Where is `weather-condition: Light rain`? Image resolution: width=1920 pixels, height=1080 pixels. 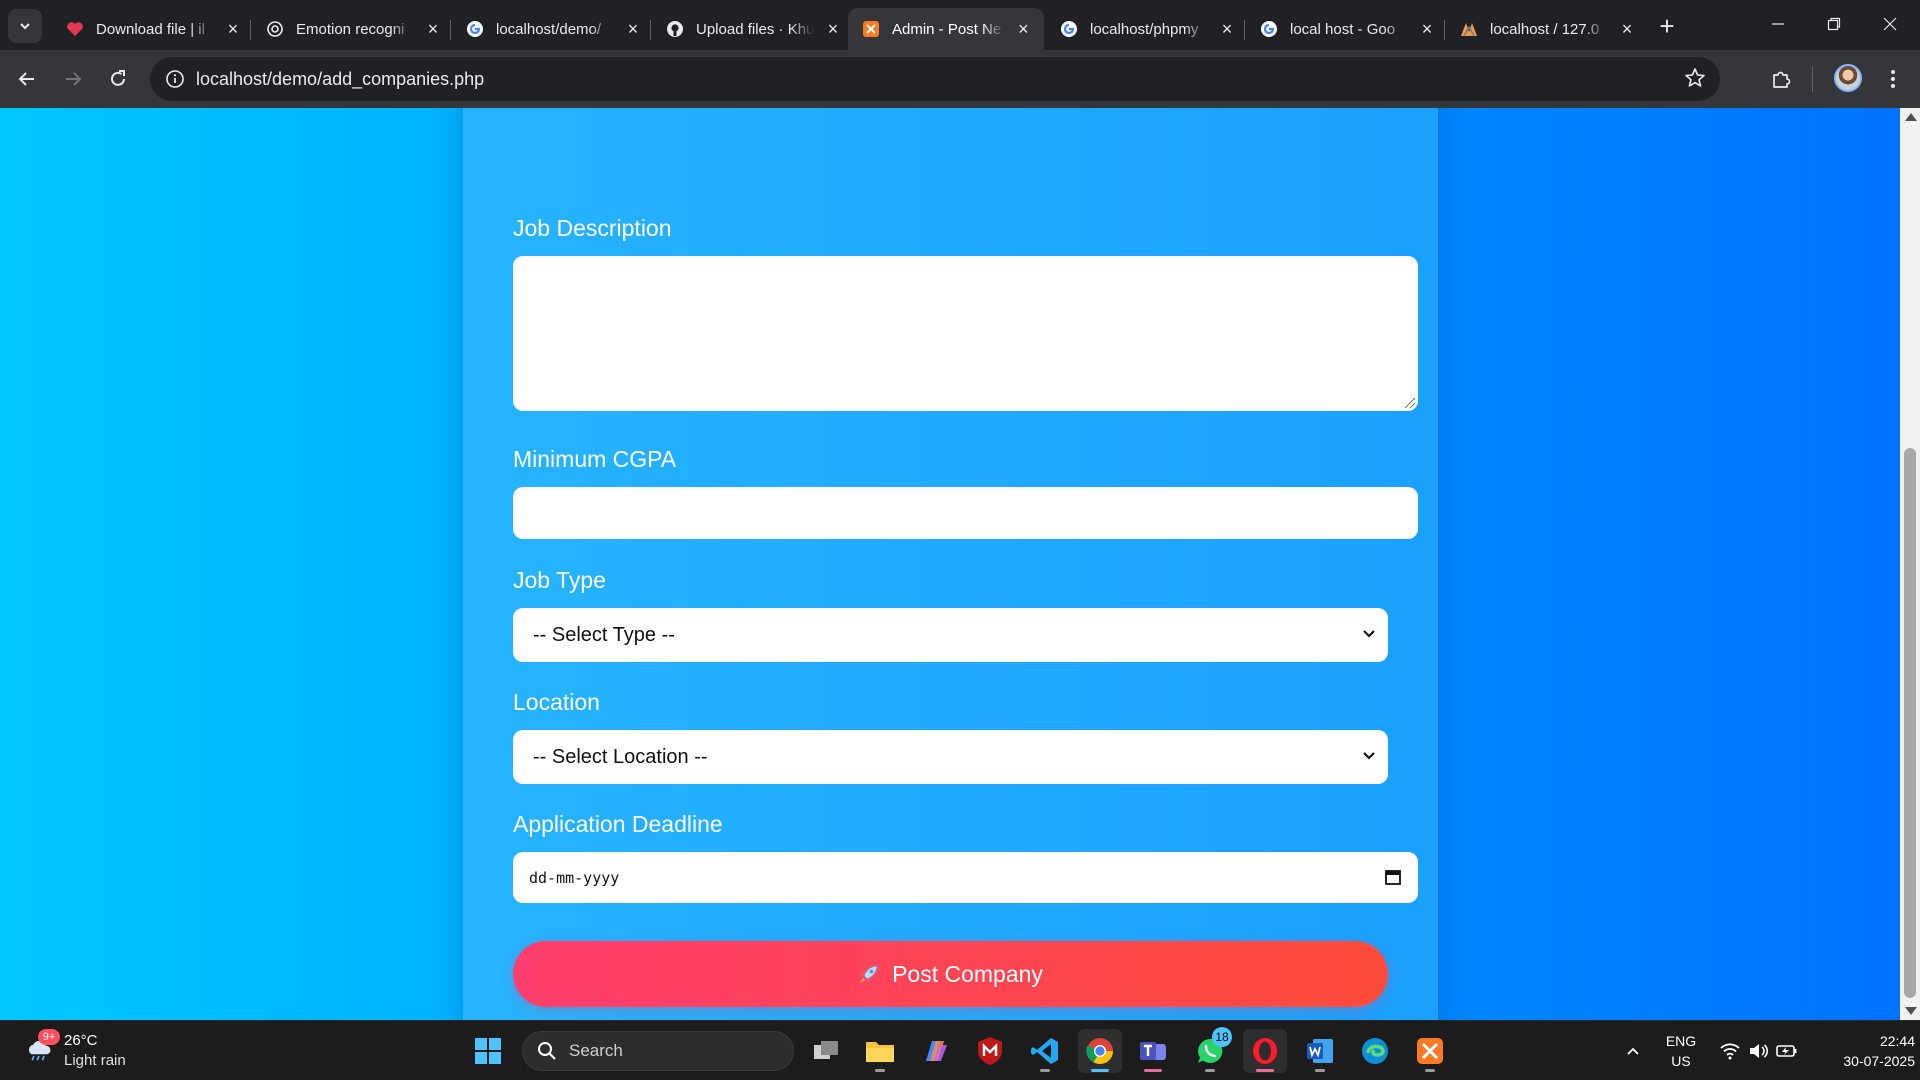
weather-condition: Light rain is located at coordinates (95, 1060).